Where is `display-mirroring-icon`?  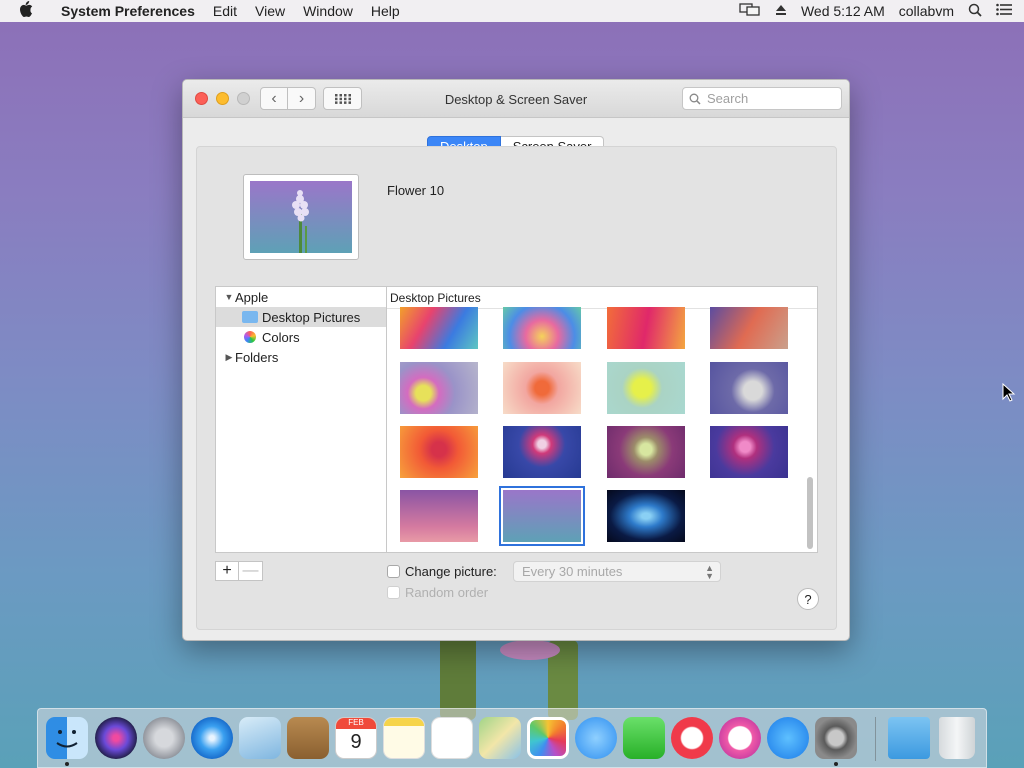
display-mirroring-icon is located at coordinates (750, 11).